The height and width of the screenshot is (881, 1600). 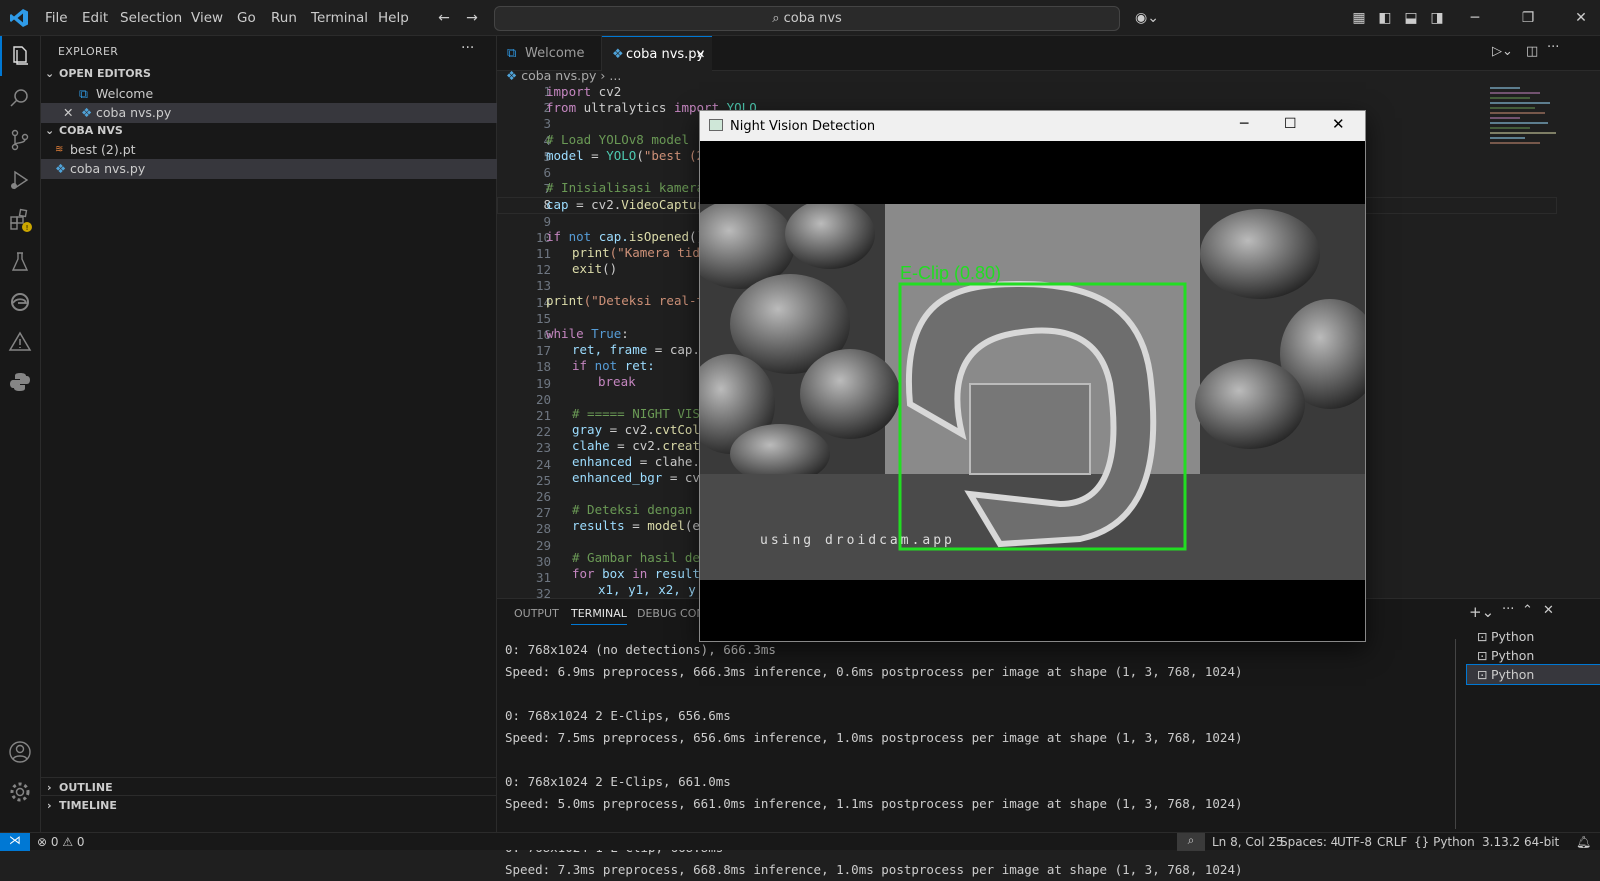 I want to click on terminal-list-item-active: ⊡ Python, so click(x=1533, y=674).